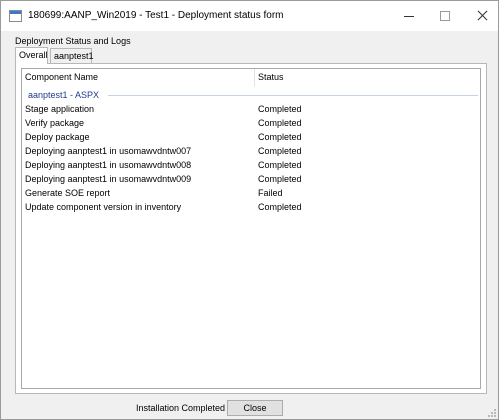 The height and width of the screenshot is (420, 499). I want to click on component-name: Deploy package, so click(57, 137).